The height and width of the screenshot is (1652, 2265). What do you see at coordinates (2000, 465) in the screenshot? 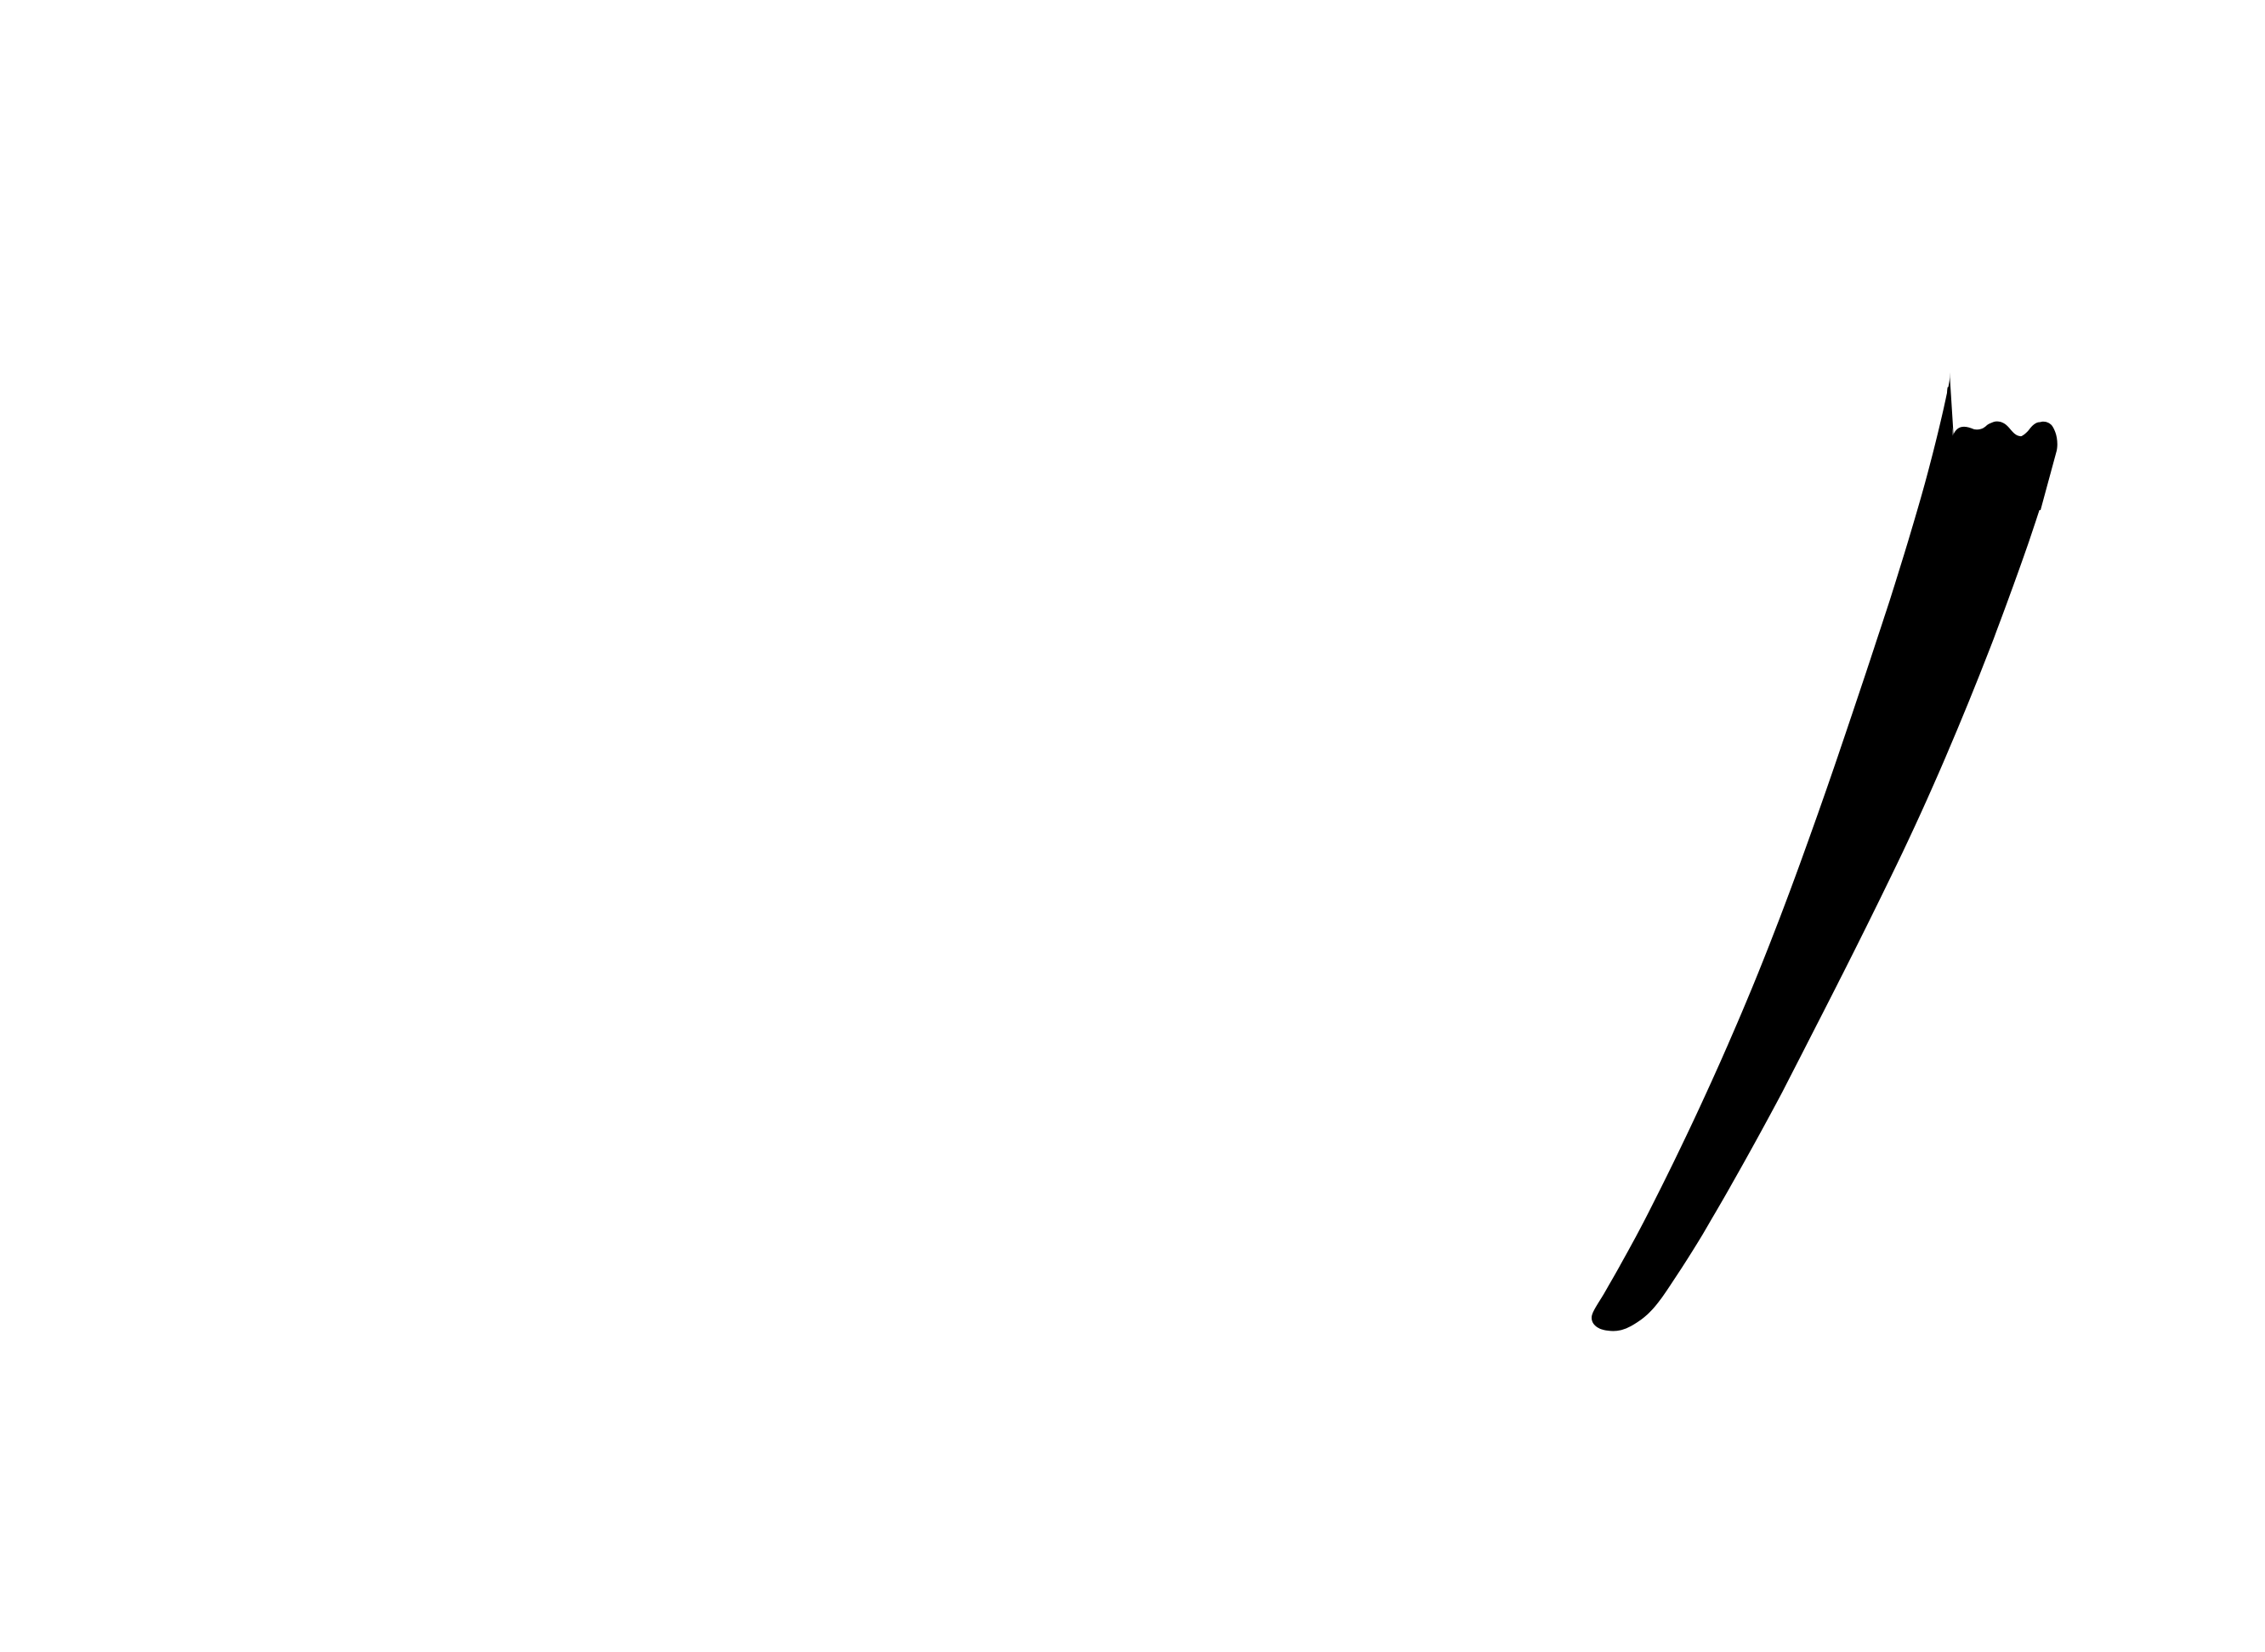
I see `brush-stroke-top` at bounding box center [2000, 465].